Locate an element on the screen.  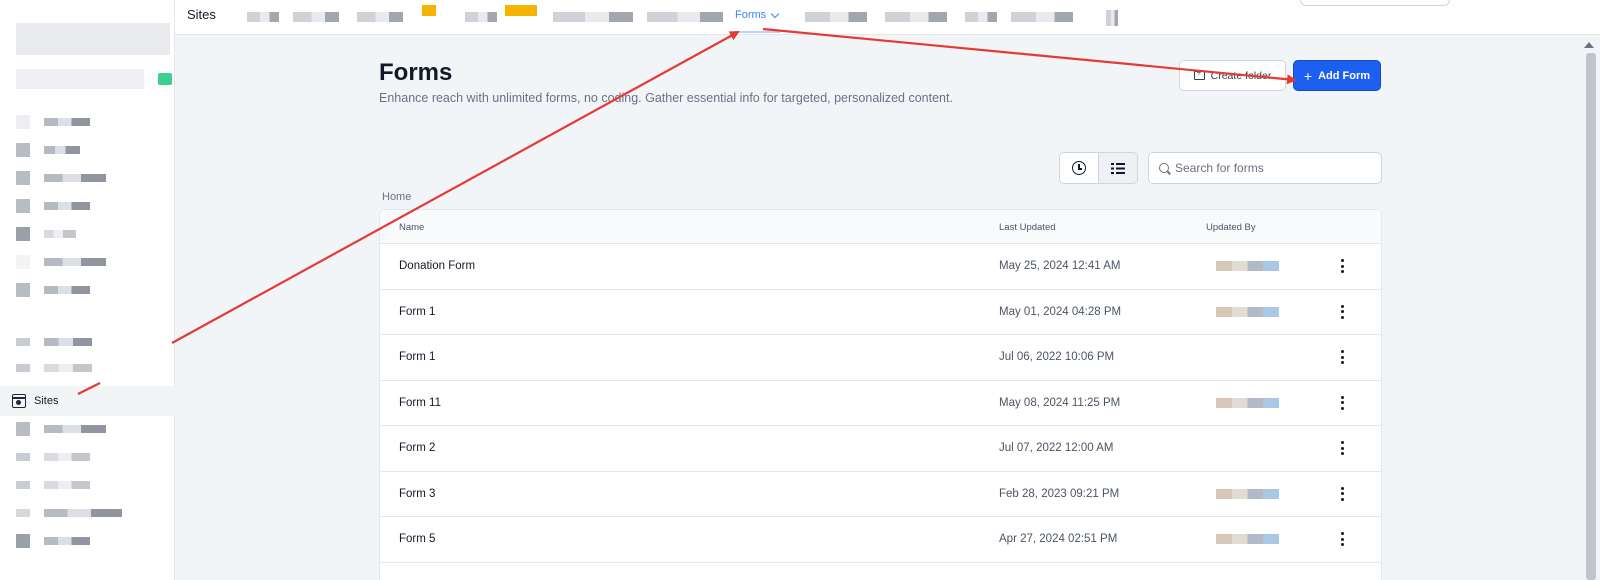
search-icon is located at coordinates (1164, 168).